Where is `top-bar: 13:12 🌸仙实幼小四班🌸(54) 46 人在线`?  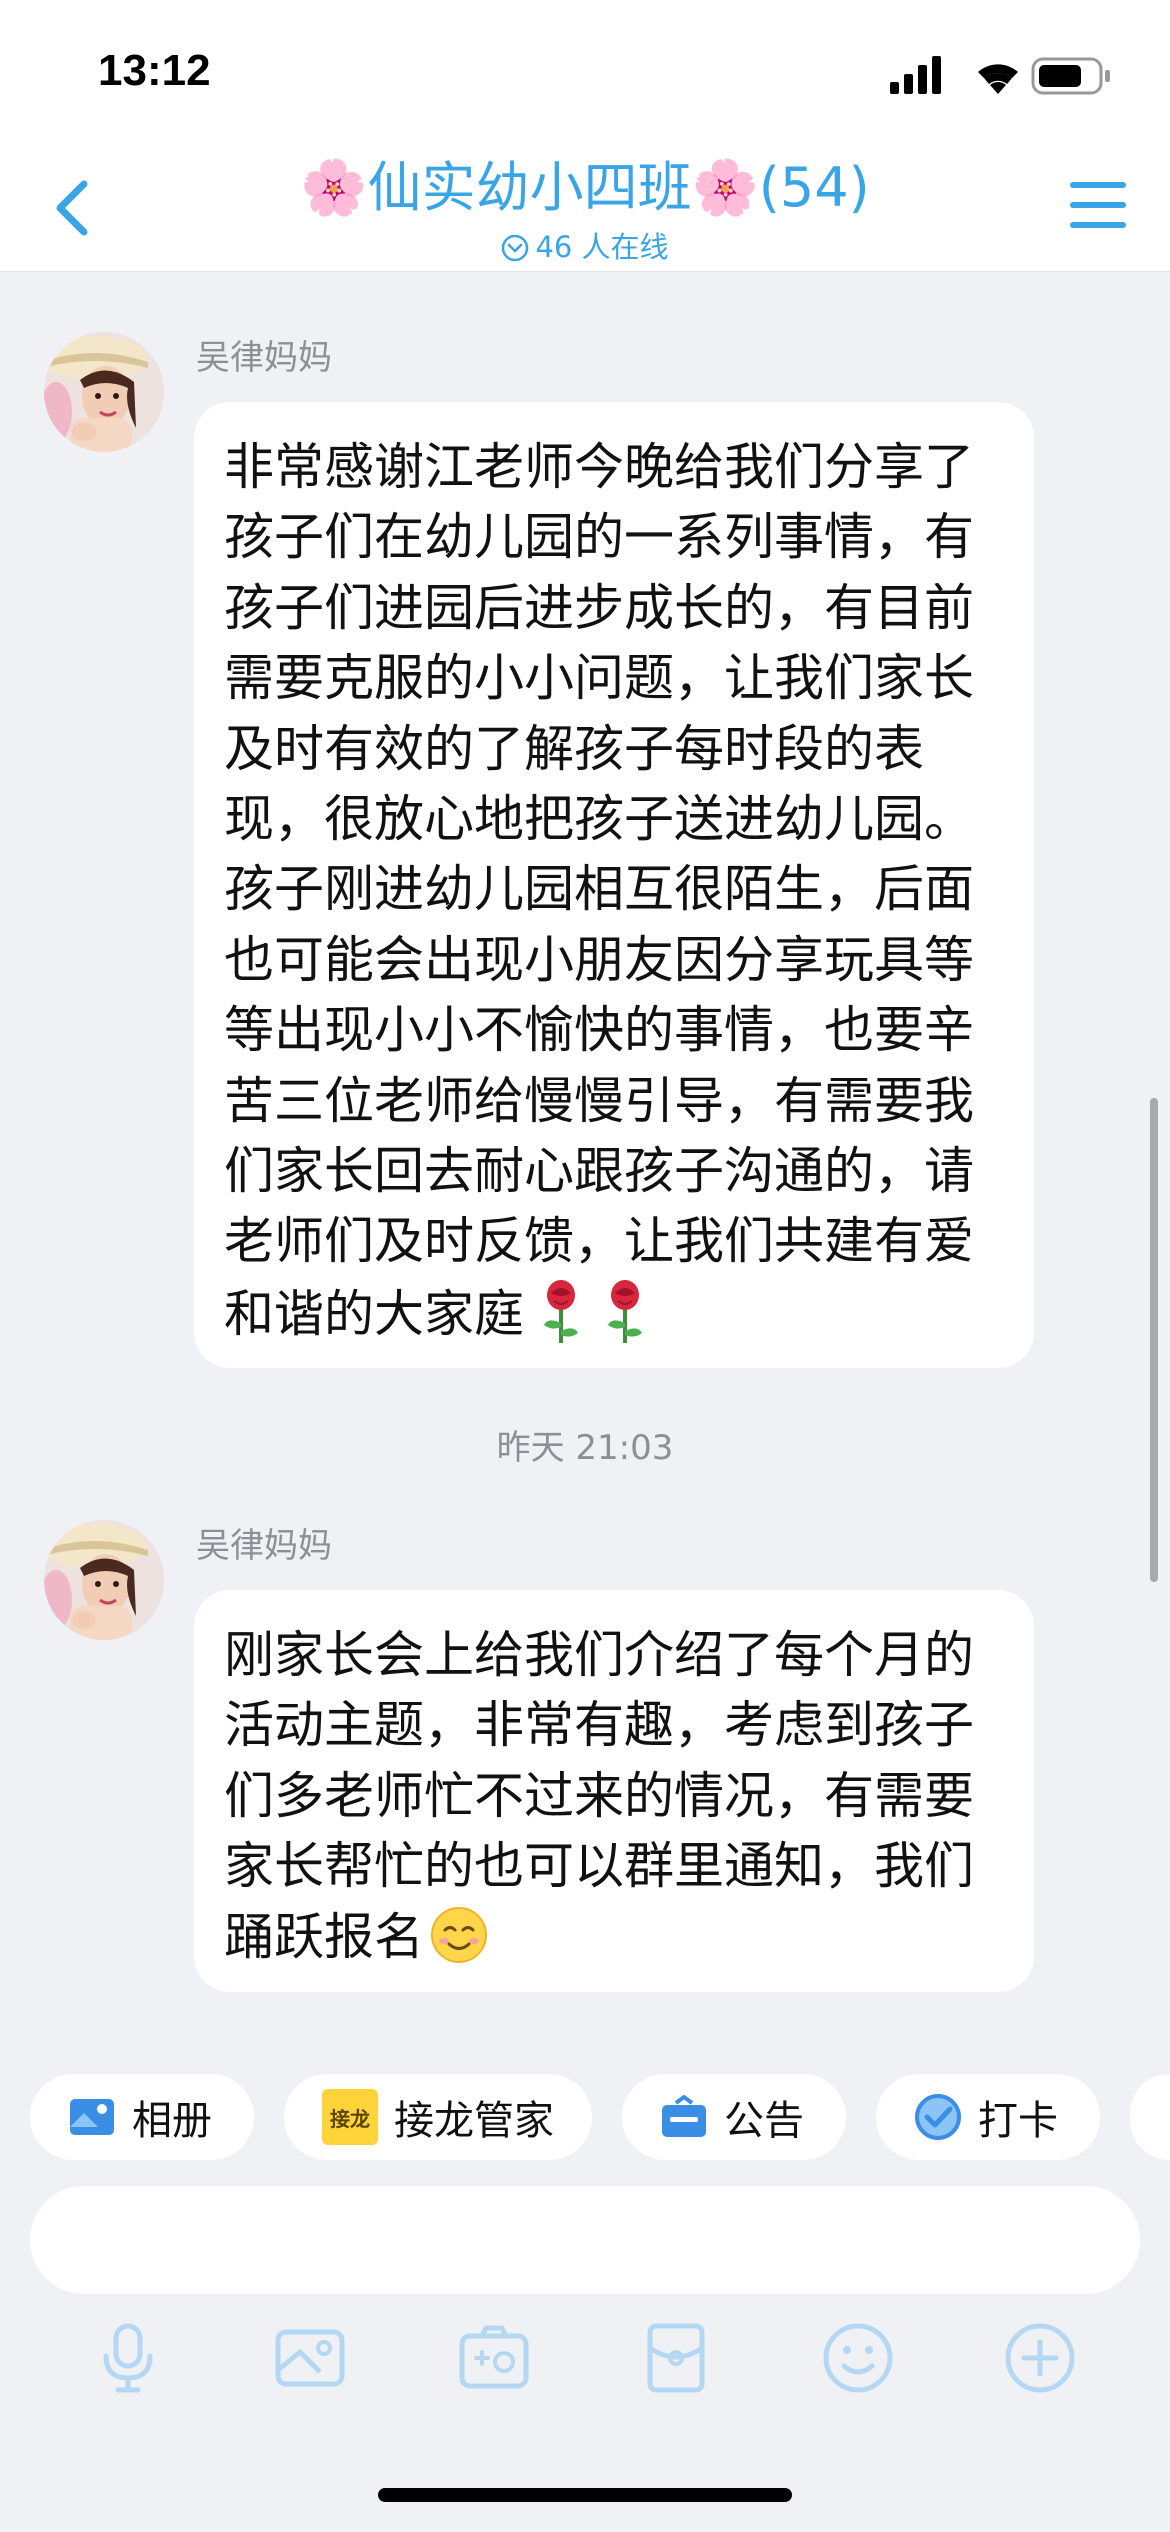
top-bar: 13:12 🌸仙实幼小四班🌸(54) 46 人在线 is located at coordinates (585, 136).